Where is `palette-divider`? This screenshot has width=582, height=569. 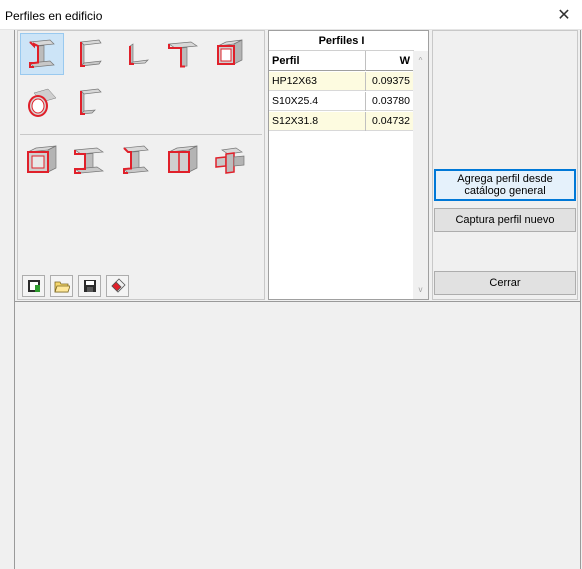 palette-divider is located at coordinates (141, 134).